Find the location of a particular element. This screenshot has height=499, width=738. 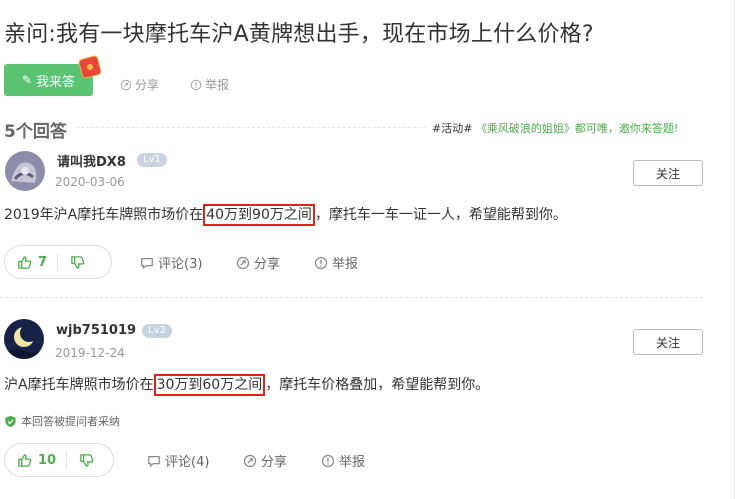

answer-price-highlight: 30万到60万之间 is located at coordinates (209, 385).